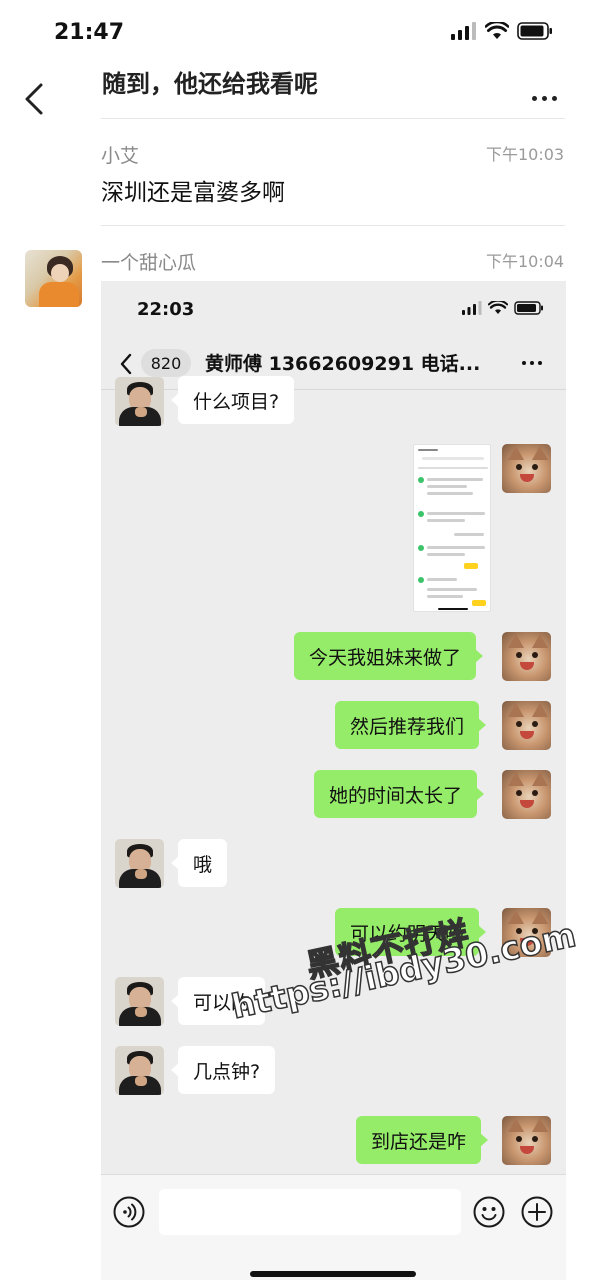 The width and height of the screenshot is (591, 1280). Describe the element at coordinates (166, 309) in the screenshot. I see `screenshot-status-time: 22:03` at that location.